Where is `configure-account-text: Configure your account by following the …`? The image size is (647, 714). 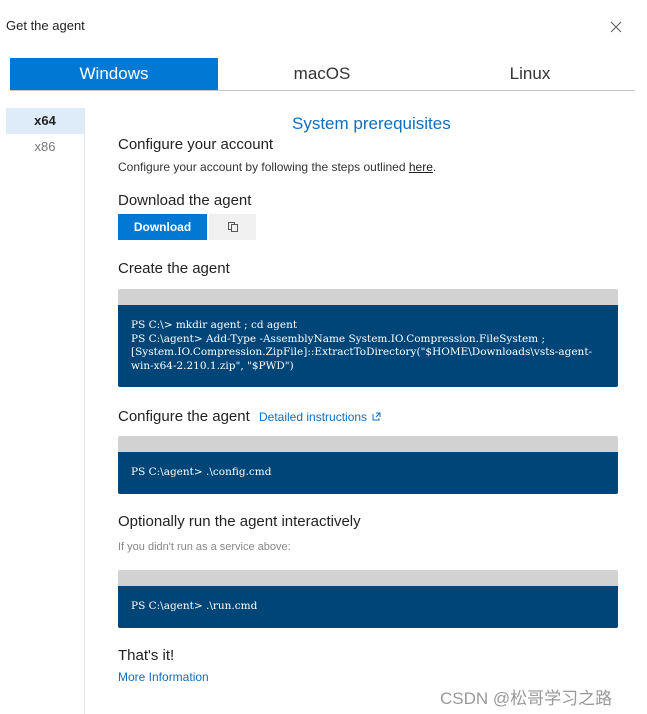 configure-account-text: Configure your account by following the … is located at coordinates (277, 167).